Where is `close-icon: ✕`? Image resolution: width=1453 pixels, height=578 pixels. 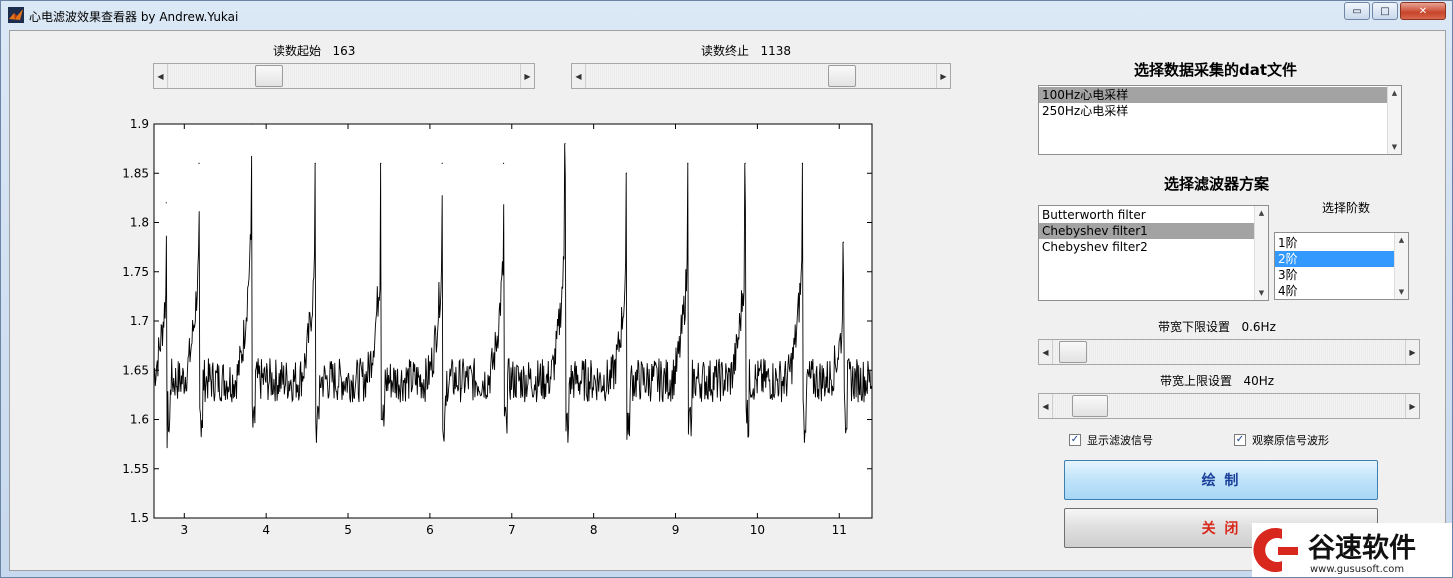 close-icon: ✕ is located at coordinates (1423, 11).